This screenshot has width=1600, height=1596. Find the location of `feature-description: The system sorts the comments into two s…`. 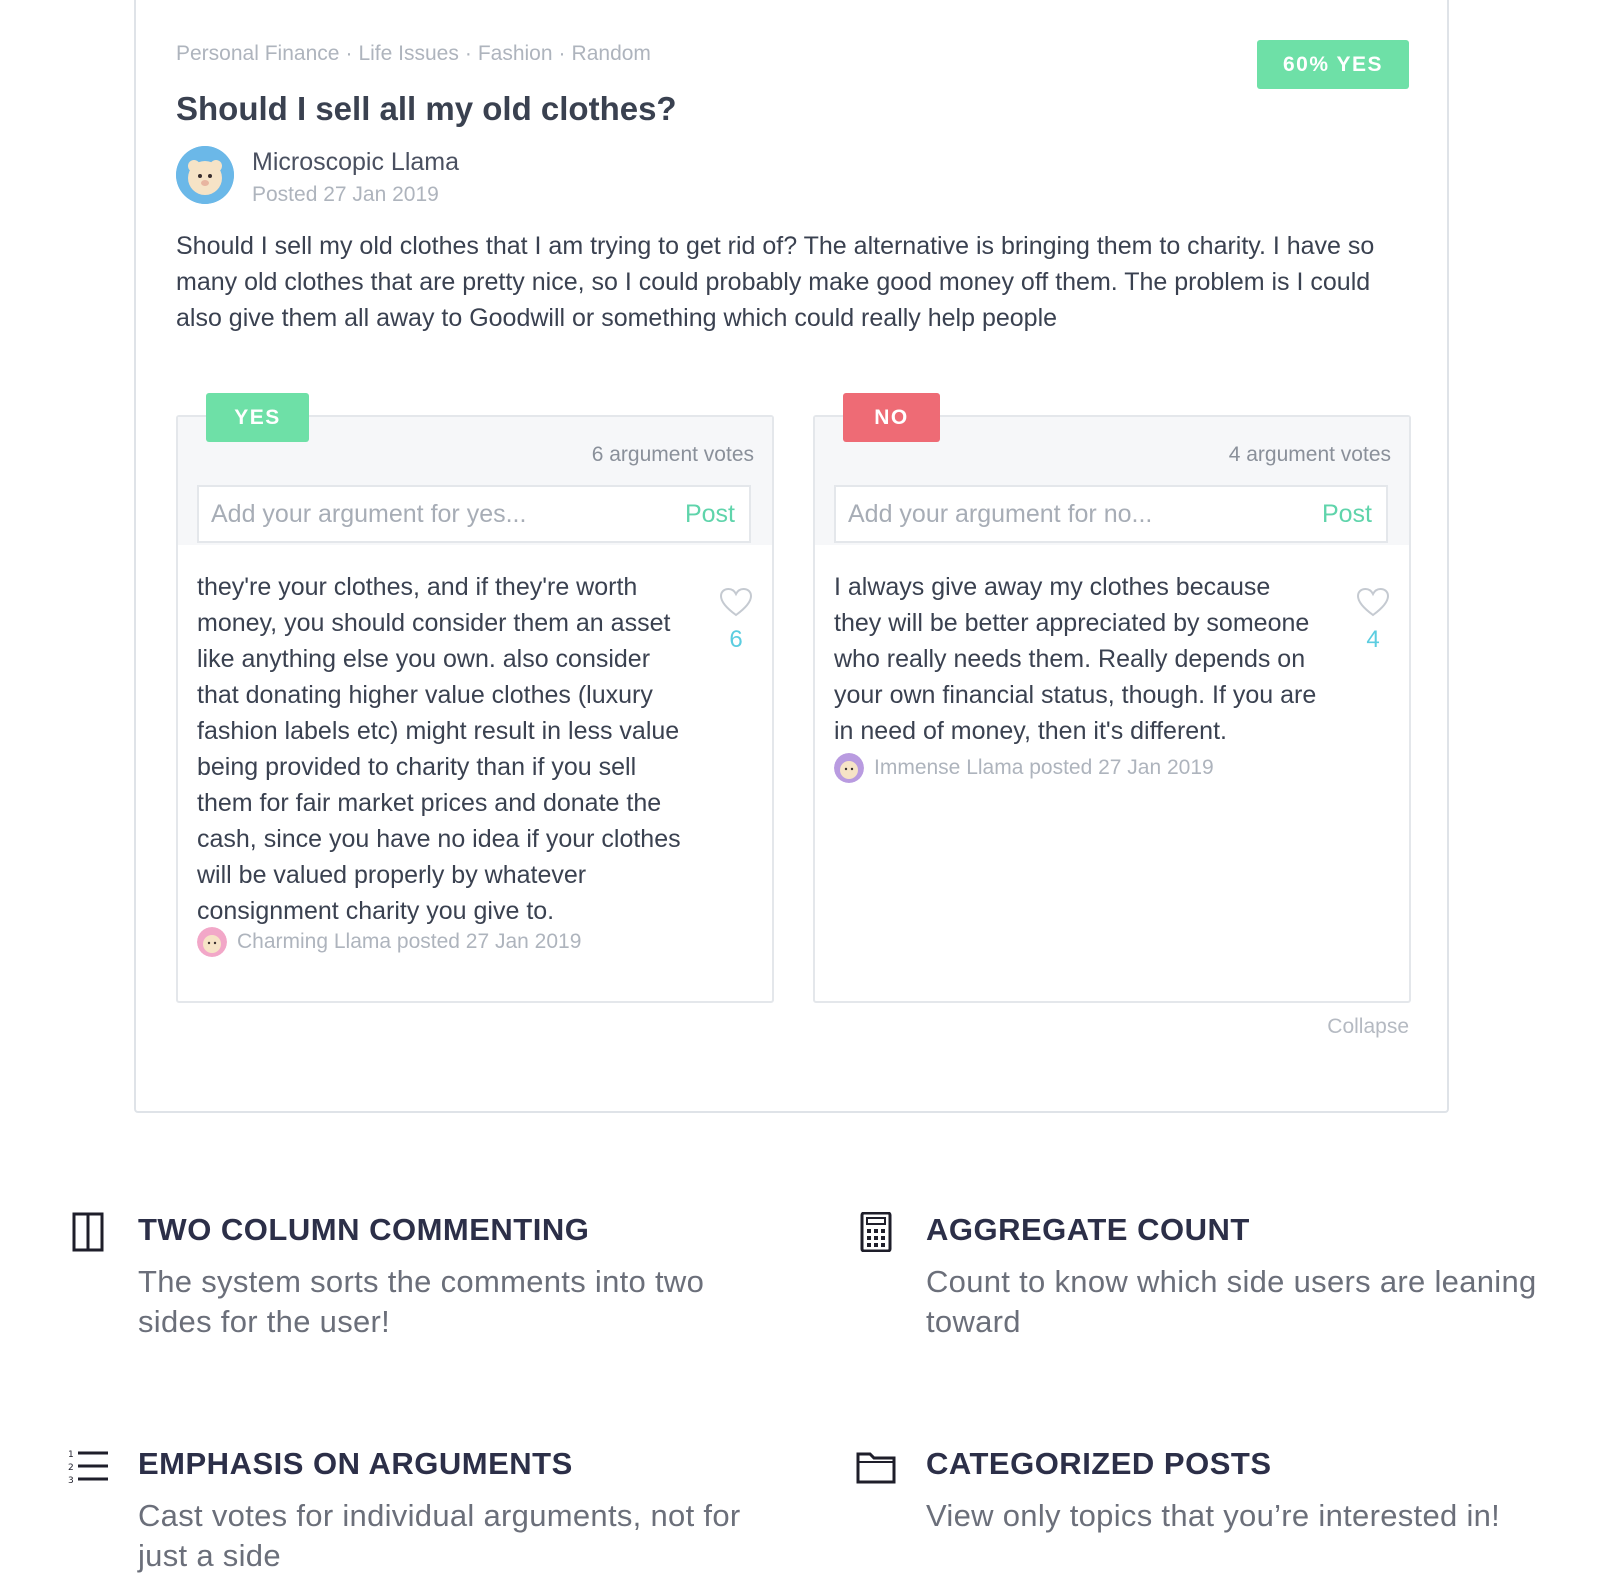

feature-description: The system sorts the comments into two s… is located at coordinates (421, 1301).